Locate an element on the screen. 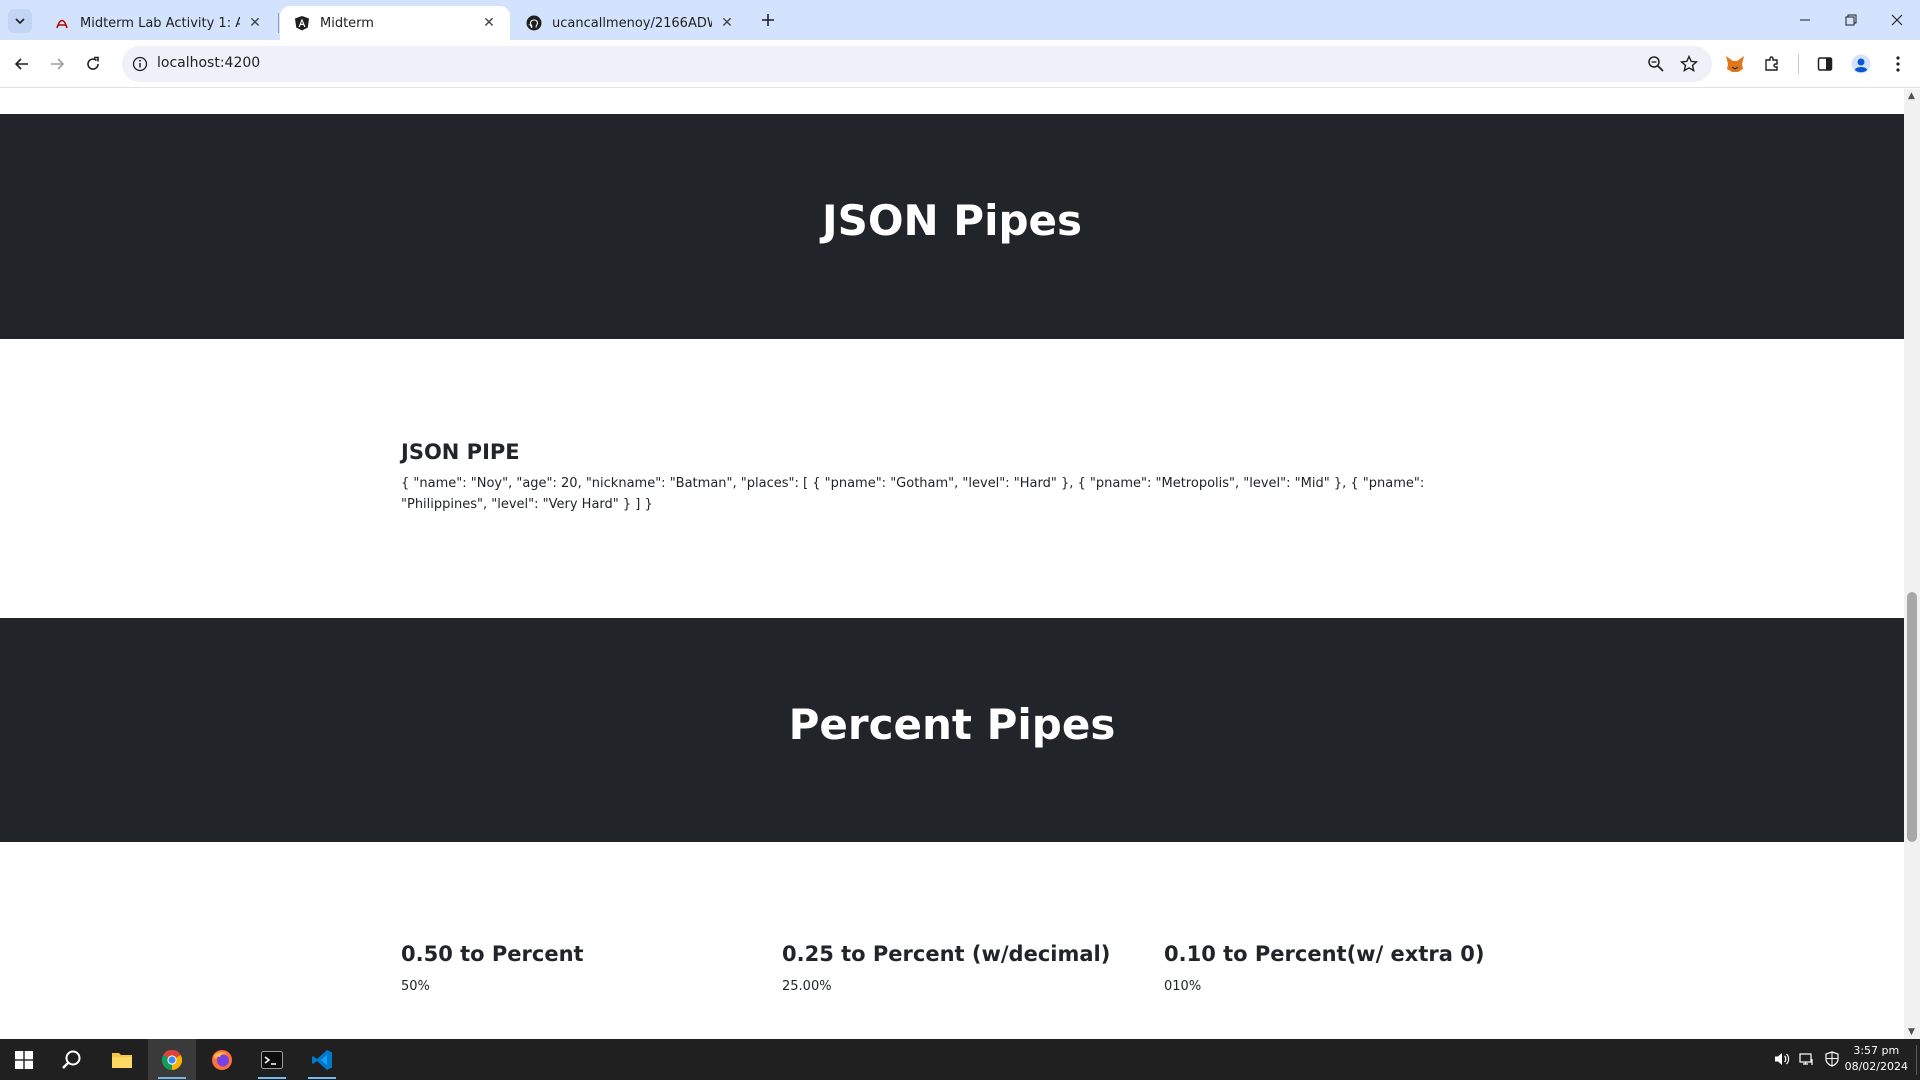 The width and height of the screenshot is (1920, 1080). volume-icon is located at coordinates (1782, 1061).